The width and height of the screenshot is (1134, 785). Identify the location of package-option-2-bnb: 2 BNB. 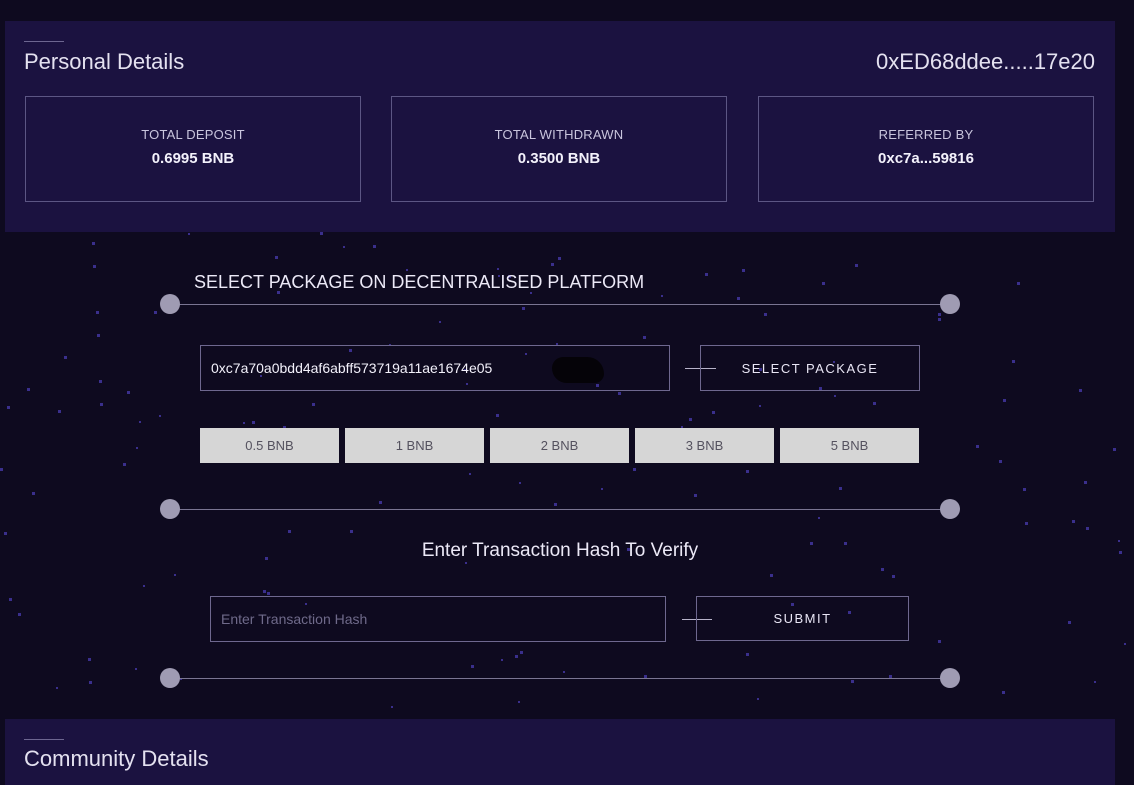
(559, 445).